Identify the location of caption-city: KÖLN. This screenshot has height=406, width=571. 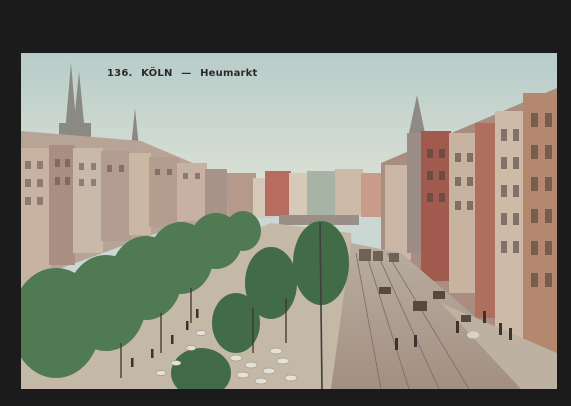
(157, 73).